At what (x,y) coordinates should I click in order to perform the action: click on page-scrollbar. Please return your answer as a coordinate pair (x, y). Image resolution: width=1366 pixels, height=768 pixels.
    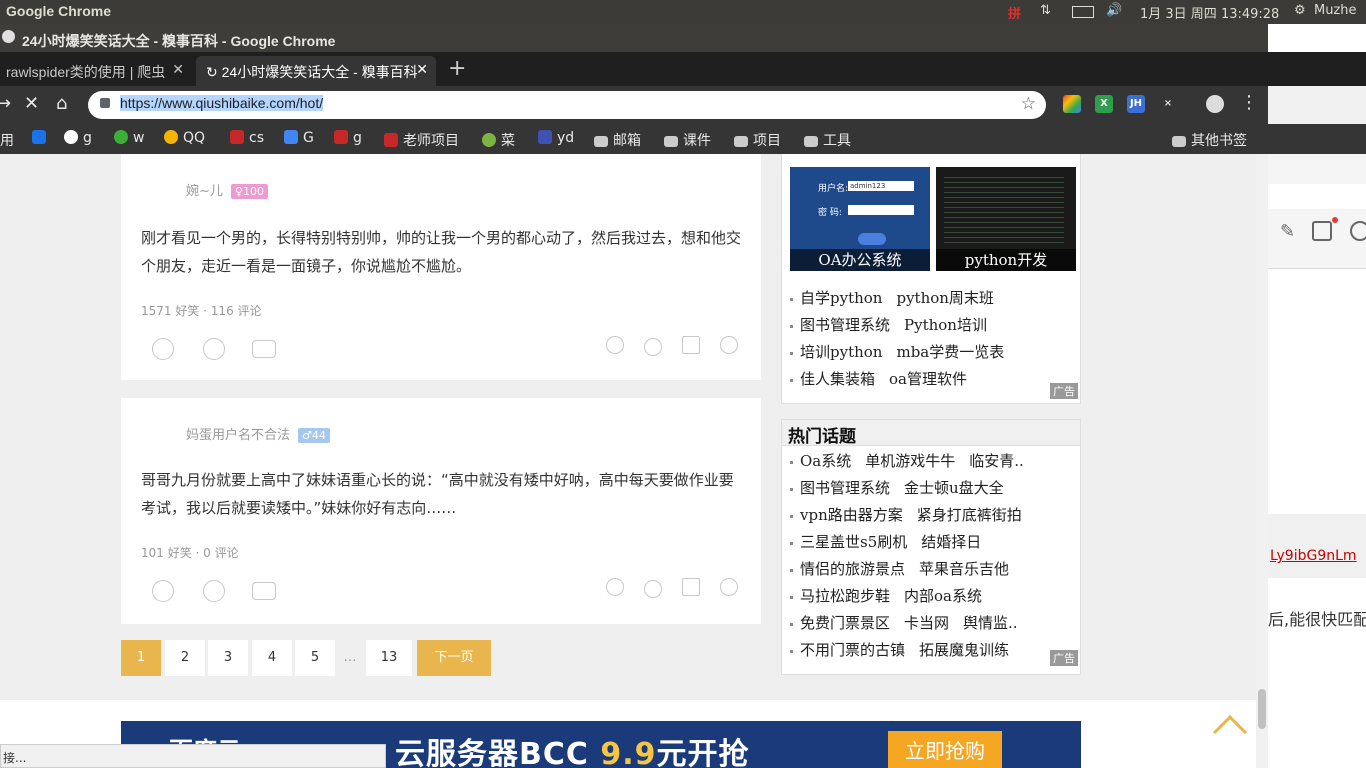
    Looking at the image, I should click on (1262, 461).